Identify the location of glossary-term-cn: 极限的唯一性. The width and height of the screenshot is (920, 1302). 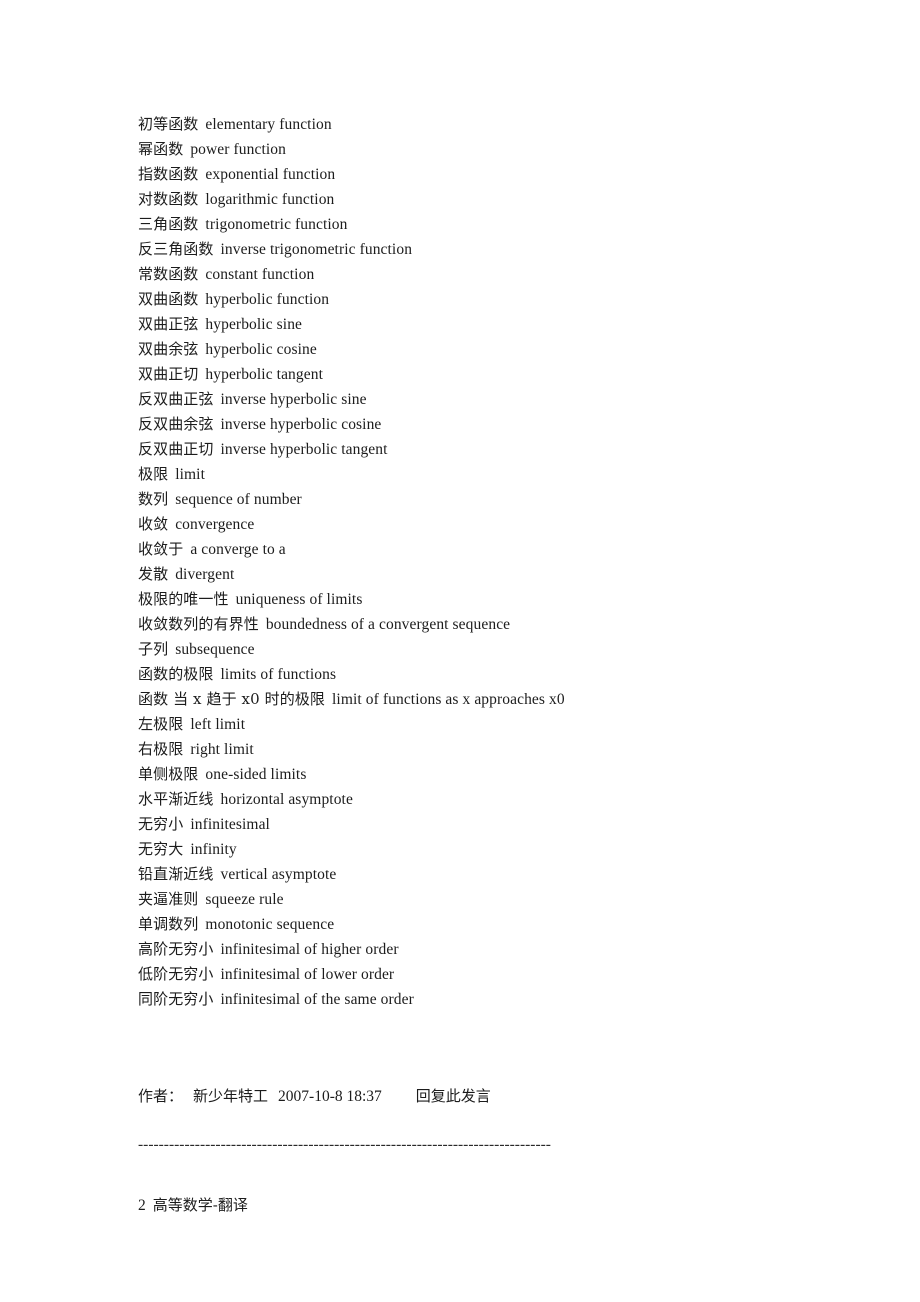
(183, 599).